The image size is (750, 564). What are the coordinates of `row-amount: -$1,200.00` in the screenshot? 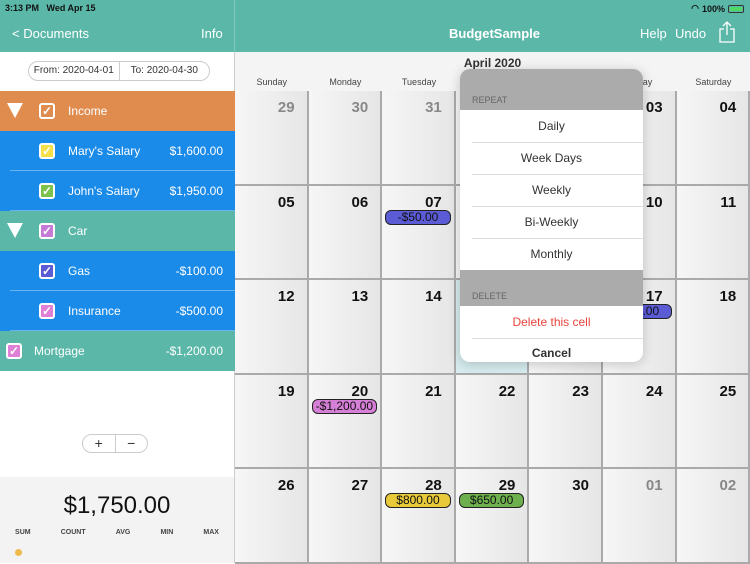 It's located at (194, 351).